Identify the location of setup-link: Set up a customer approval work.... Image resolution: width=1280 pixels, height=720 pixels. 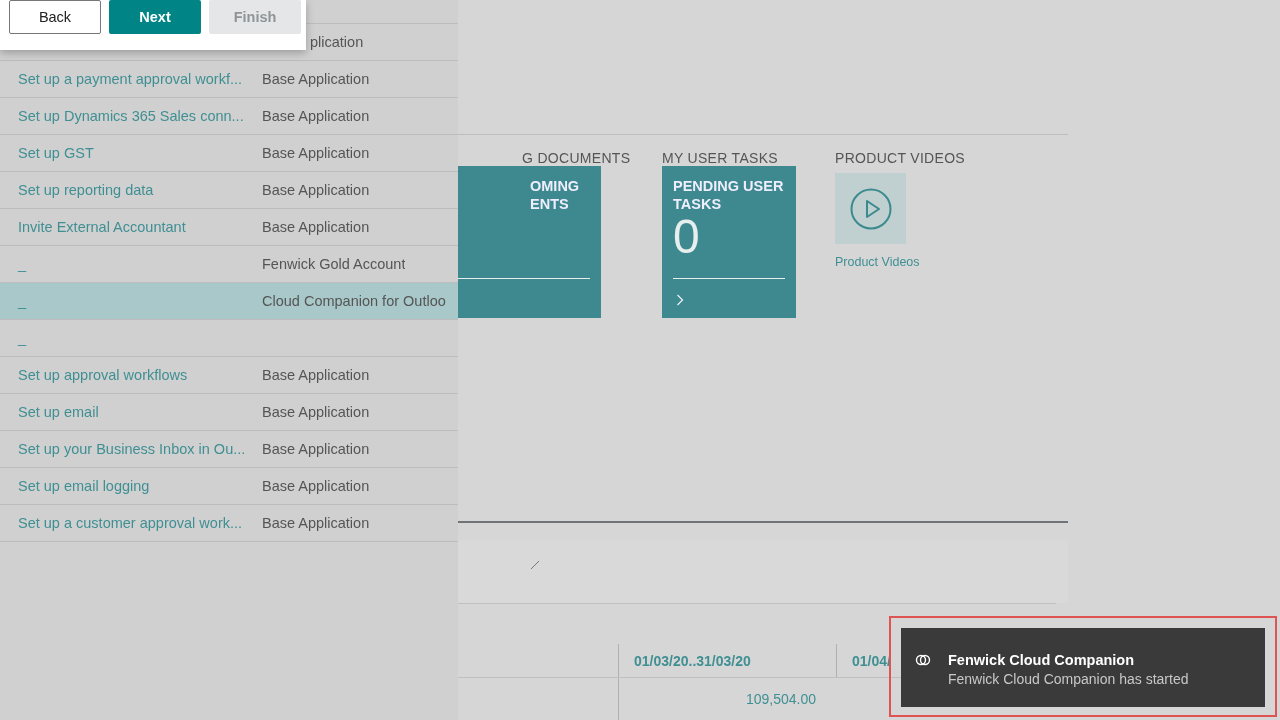
(130, 523).